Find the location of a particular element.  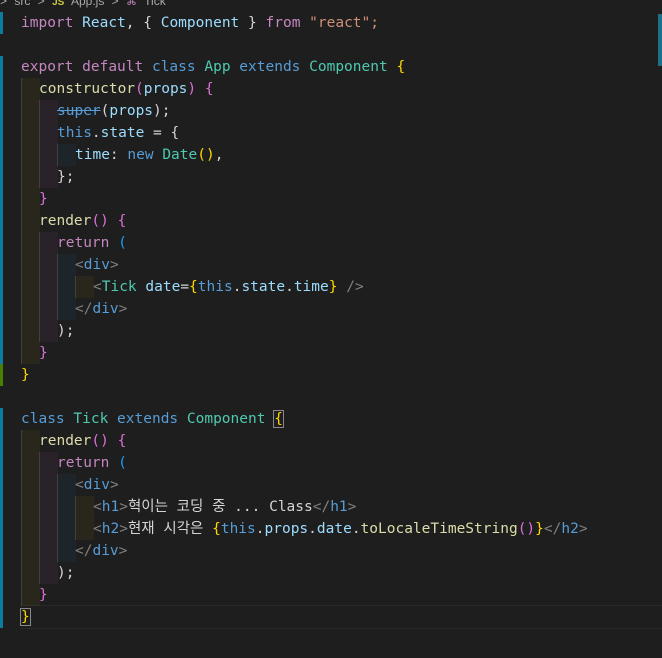

code-line: time: new Date(), is located at coordinates (341, 155).